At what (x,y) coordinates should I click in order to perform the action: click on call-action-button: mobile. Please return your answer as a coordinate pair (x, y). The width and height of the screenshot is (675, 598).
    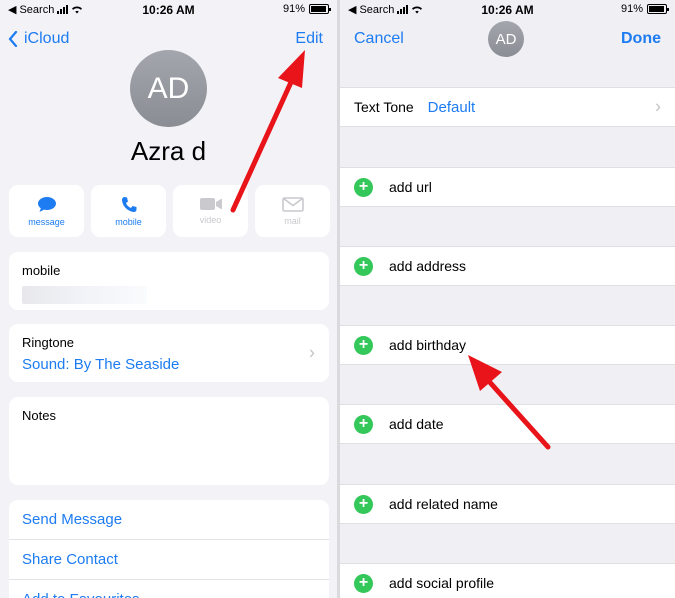
    Looking at the image, I should click on (128, 211).